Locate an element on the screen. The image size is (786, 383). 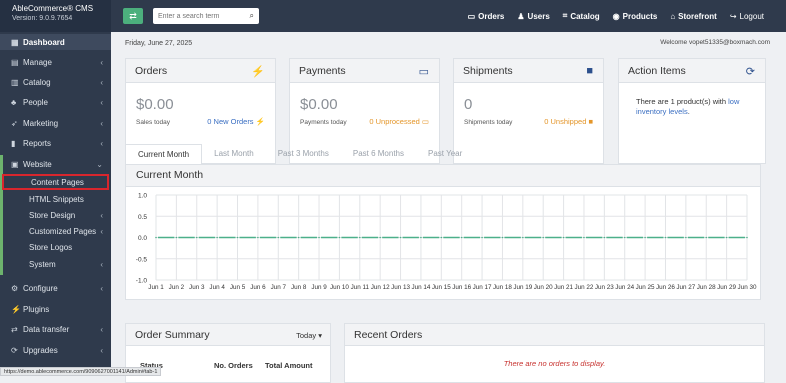
topnav-users-link: ♟ Users is located at coordinates (533, 16).